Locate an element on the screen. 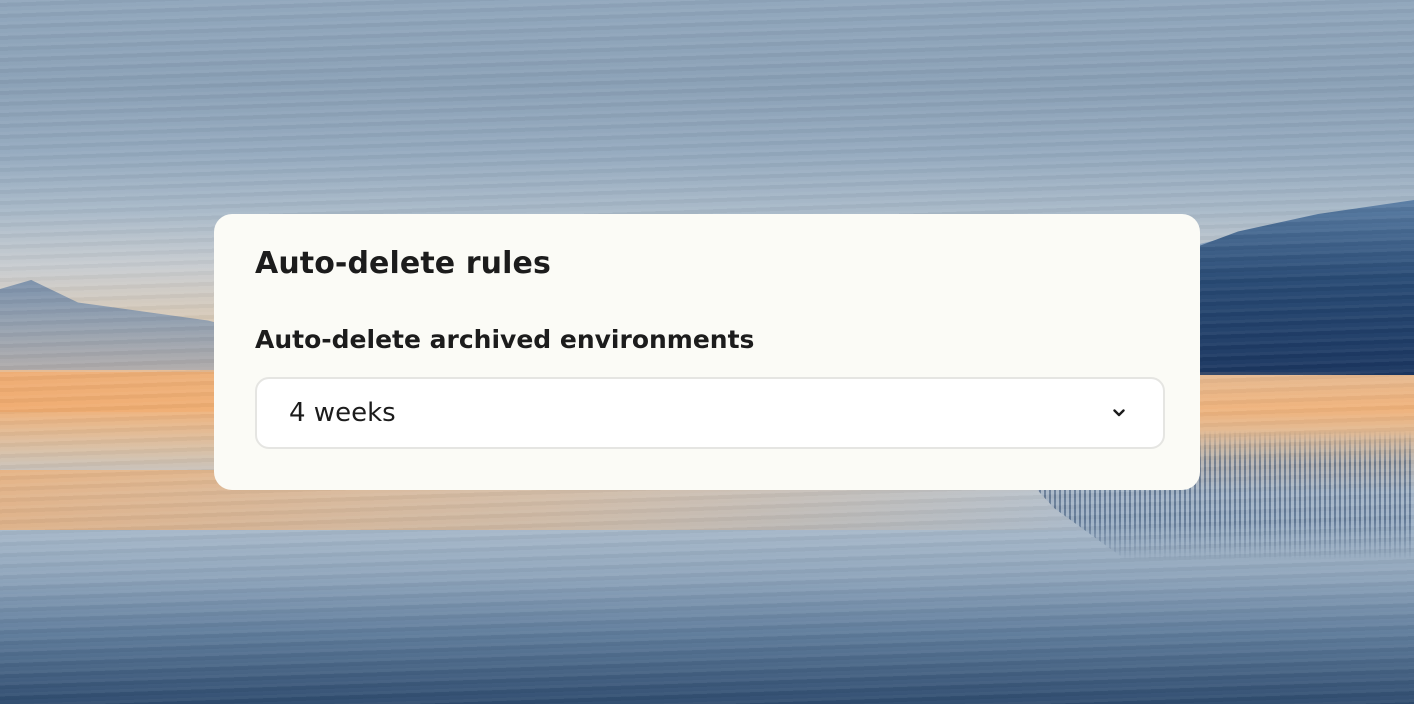  archived-environments-select: 4 weeks is located at coordinates (710, 413).